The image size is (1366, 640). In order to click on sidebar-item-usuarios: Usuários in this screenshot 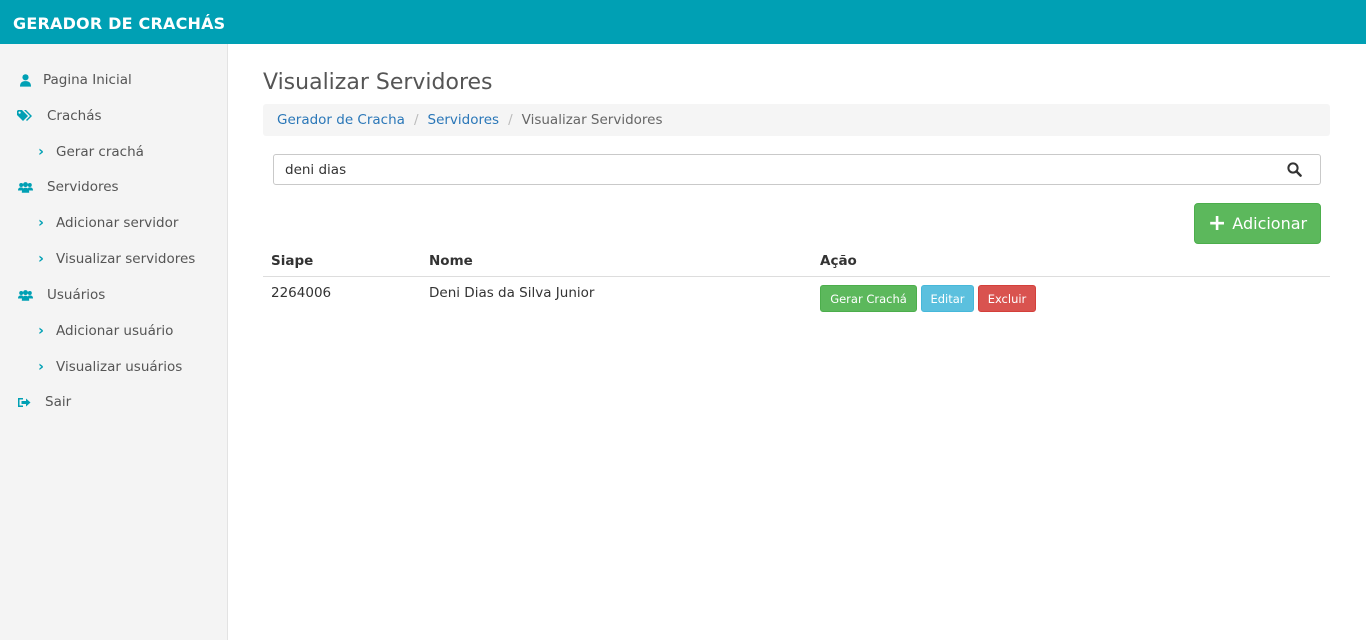, I will do `click(113, 295)`.